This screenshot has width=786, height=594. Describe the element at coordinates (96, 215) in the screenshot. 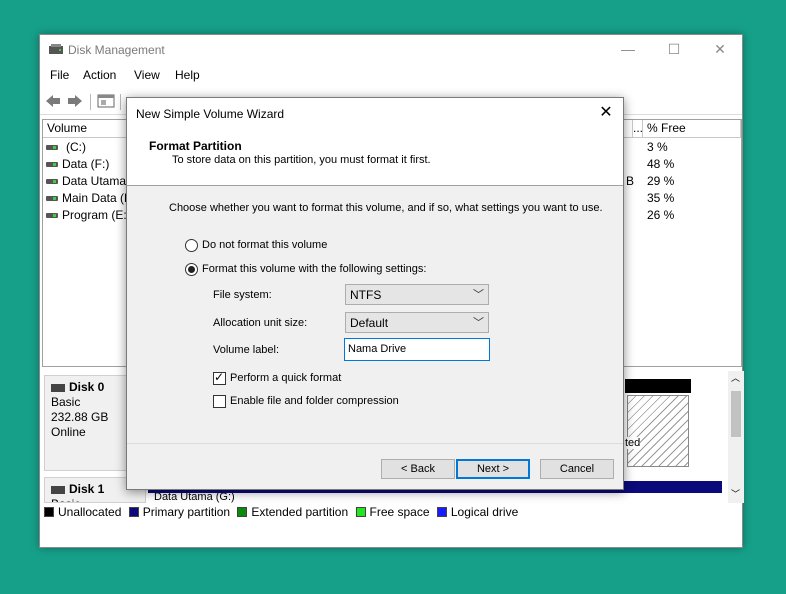

I see `volume-name: Program (E:)` at that location.